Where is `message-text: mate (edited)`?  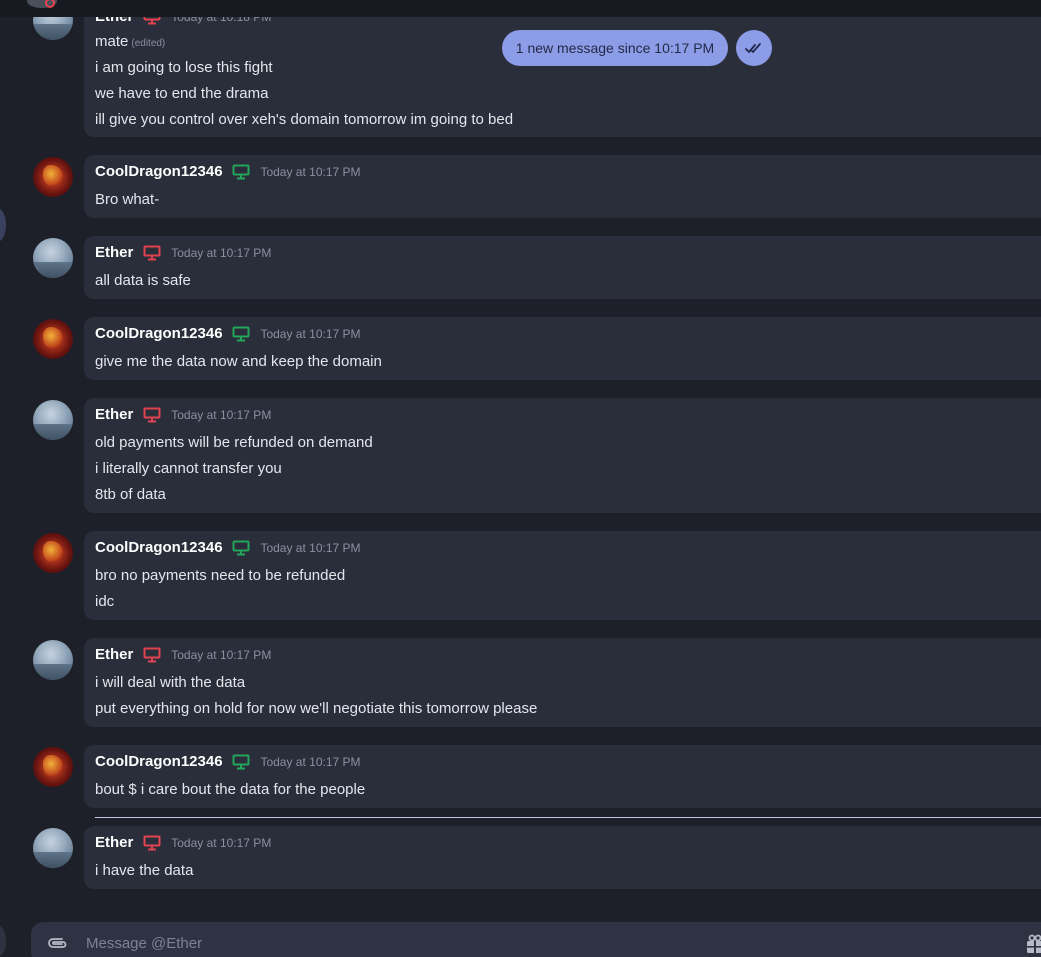 message-text: mate (edited) is located at coordinates (130, 41).